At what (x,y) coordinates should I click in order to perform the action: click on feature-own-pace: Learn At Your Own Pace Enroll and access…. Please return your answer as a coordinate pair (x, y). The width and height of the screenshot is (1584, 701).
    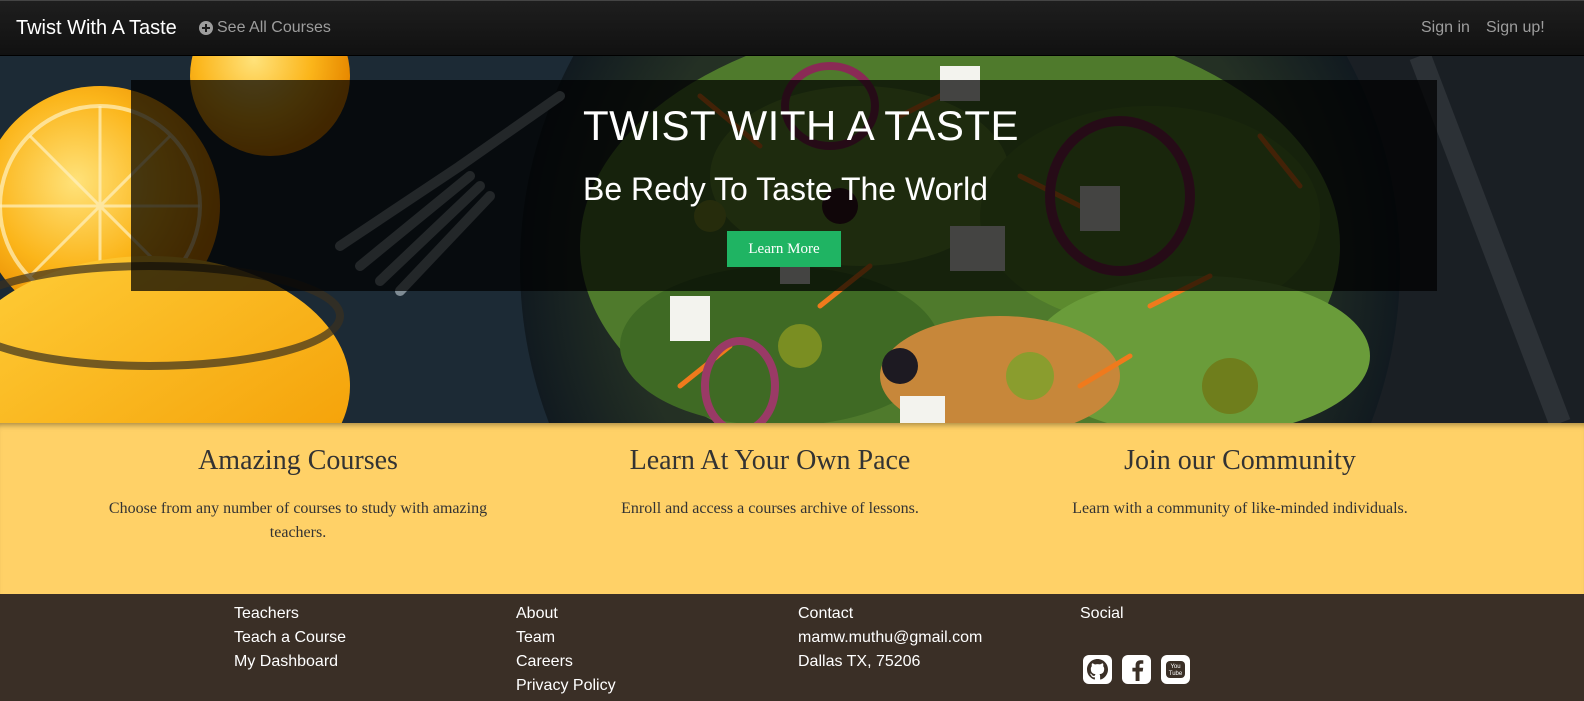
    Looking at the image, I should click on (770, 483).